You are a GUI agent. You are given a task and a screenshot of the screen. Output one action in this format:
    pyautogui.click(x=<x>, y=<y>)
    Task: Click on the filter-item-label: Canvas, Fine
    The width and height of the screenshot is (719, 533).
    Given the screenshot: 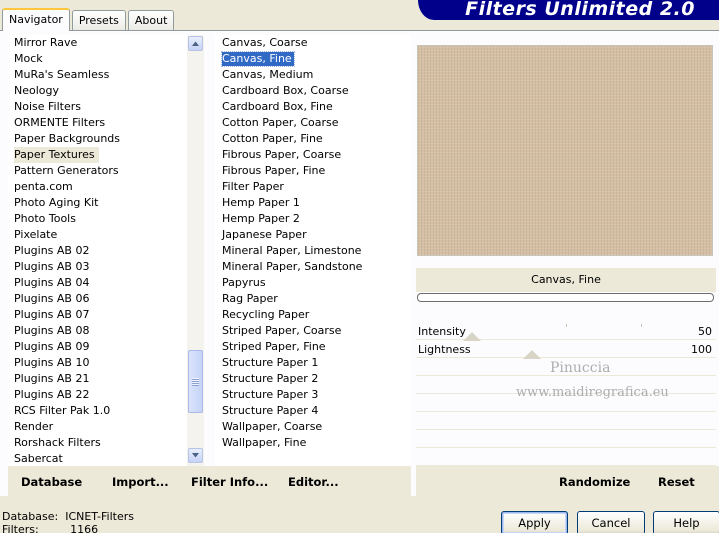 What is the action you would take?
    pyautogui.click(x=258, y=59)
    